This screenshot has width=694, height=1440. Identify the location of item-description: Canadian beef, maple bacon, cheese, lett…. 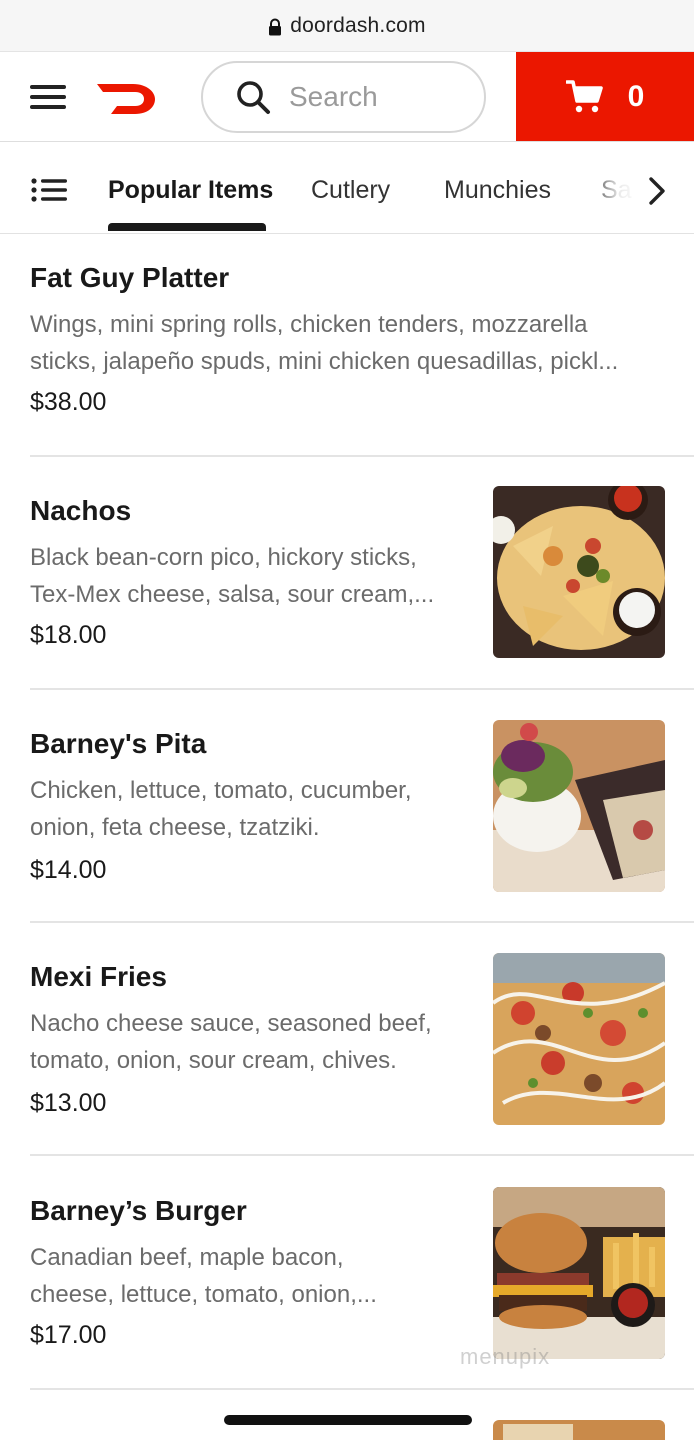
(252, 1276).